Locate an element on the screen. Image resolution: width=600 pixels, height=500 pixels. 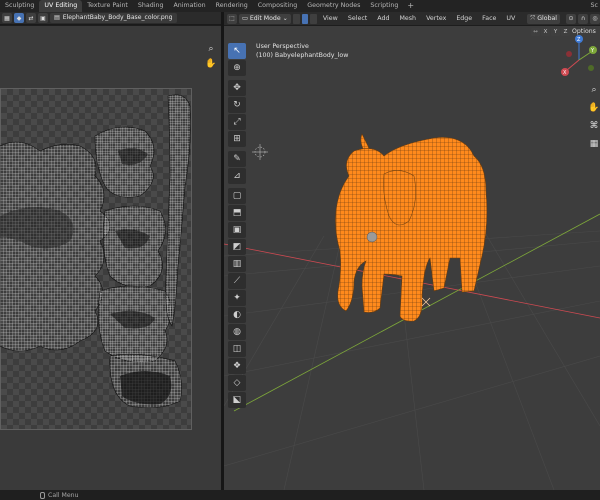
pivot-icon: ⊙ is located at coordinates (571, 18).